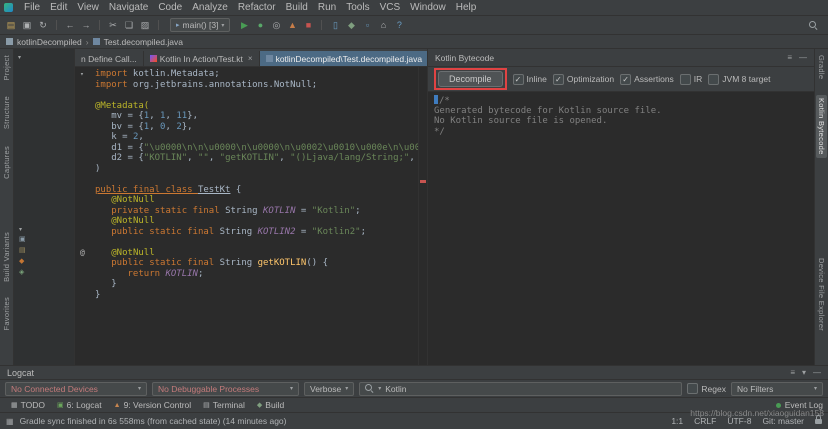 Image resolution: width=828 pixels, height=429 pixels. I want to click on run-icon: ▶, so click(244, 25).